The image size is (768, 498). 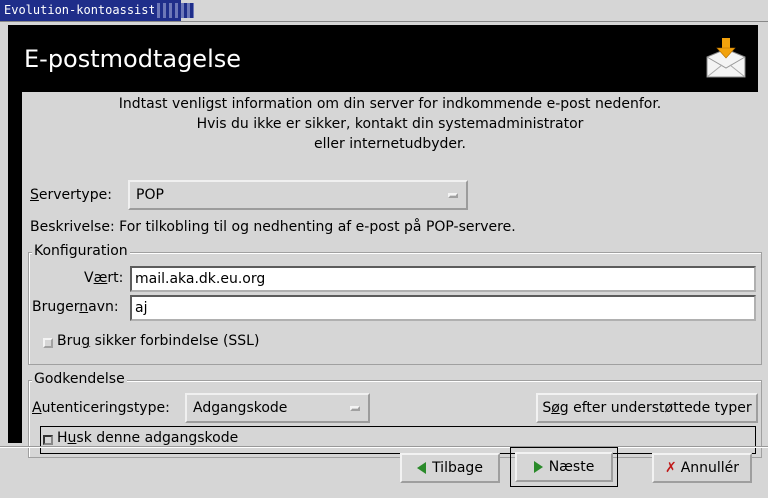 What do you see at coordinates (647, 408) in the screenshot?
I see `search-supported-types-button: Søg efter understøttede typer` at bounding box center [647, 408].